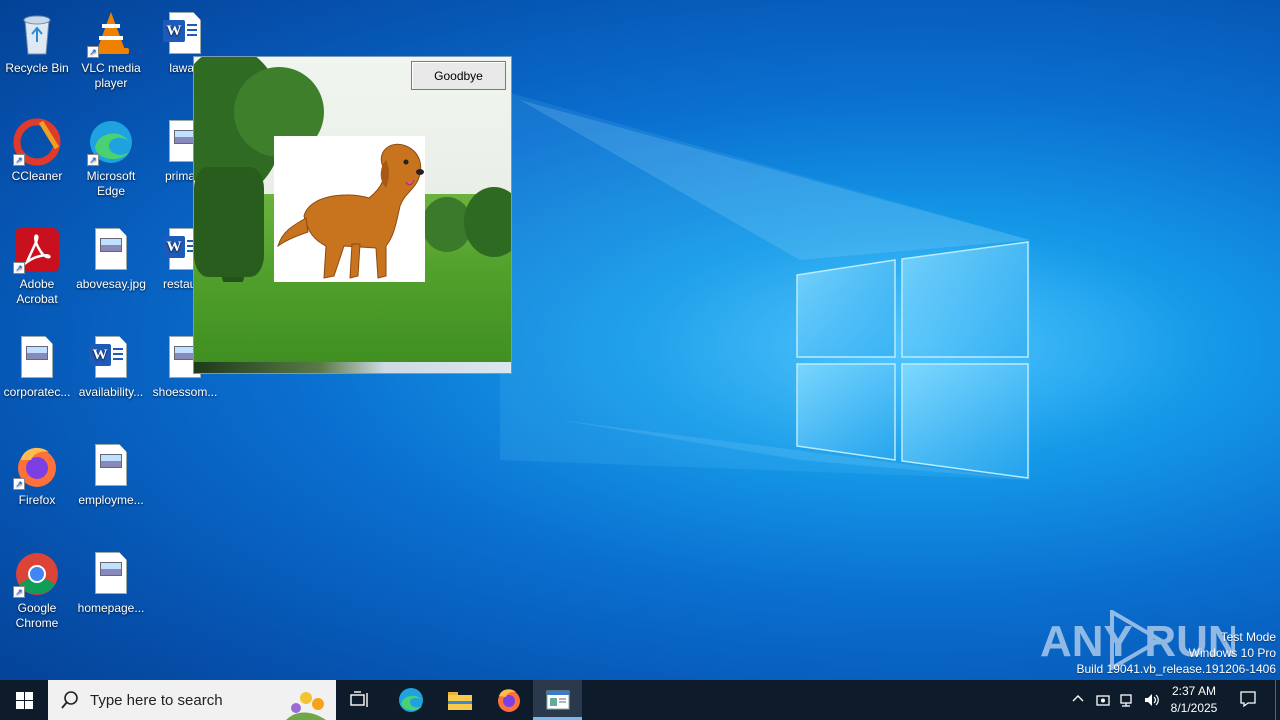 This screenshot has height=720, width=1280. What do you see at coordinates (306, 706) in the screenshot?
I see `search-highlight-flowers-icon` at bounding box center [306, 706].